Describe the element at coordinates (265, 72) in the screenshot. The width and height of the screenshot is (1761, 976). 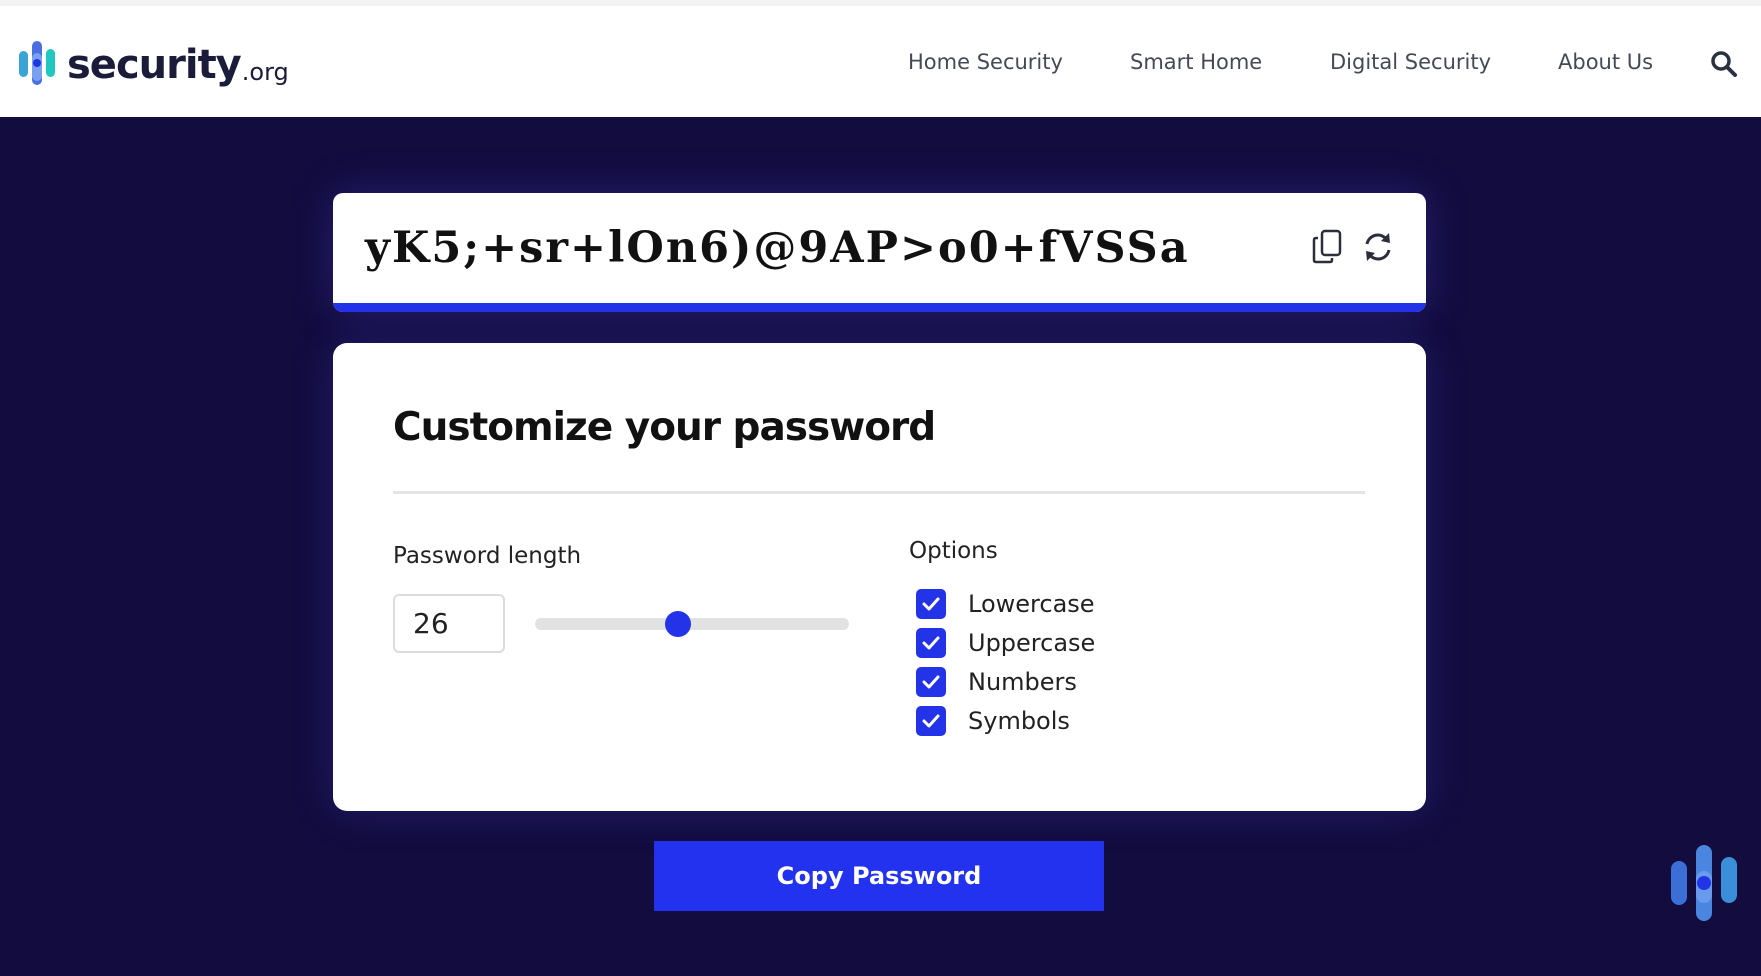
I see `logo-tld: .org` at that location.